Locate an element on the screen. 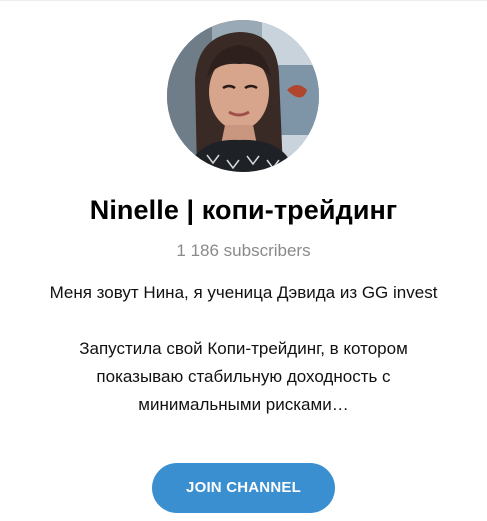 Image resolution: width=487 pixels, height=521 pixels. description-spacer is located at coordinates (243, 321).